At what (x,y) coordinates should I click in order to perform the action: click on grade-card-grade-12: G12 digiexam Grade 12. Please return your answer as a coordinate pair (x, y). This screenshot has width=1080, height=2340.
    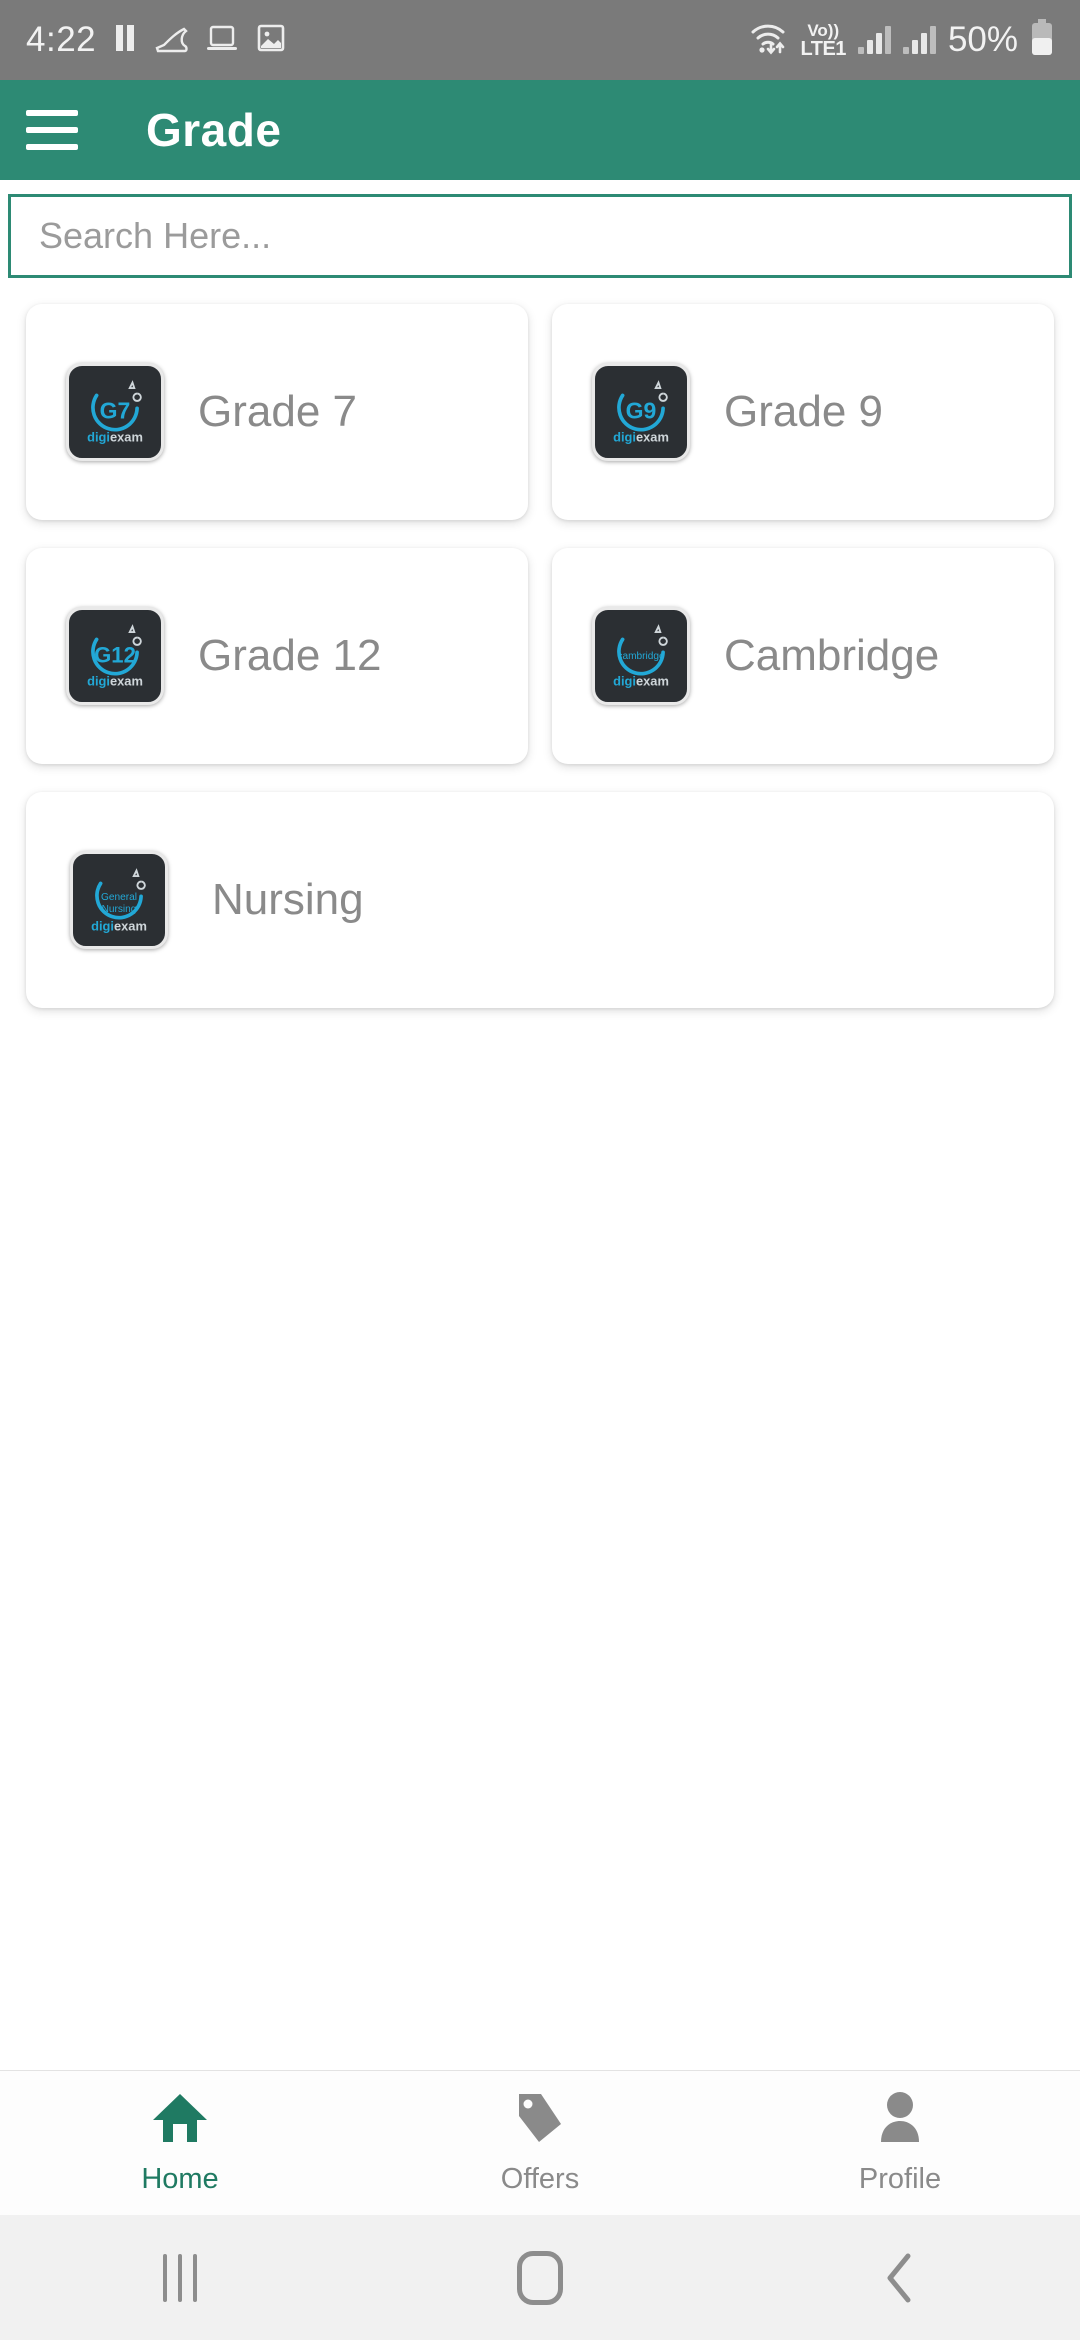
    Looking at the image, I should click on (277, 656).